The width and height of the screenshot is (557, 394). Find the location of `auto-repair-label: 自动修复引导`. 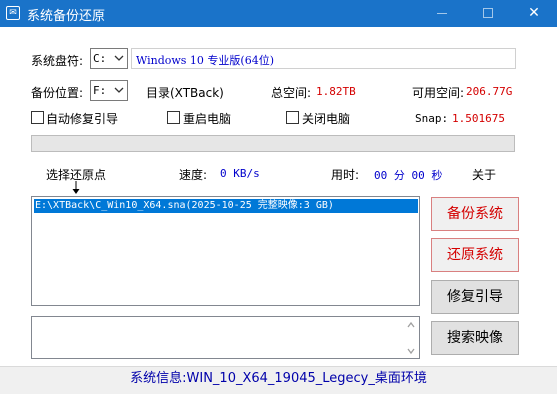

auto-repair-label: 自动修复引导 is located at coordinates (82, 118).